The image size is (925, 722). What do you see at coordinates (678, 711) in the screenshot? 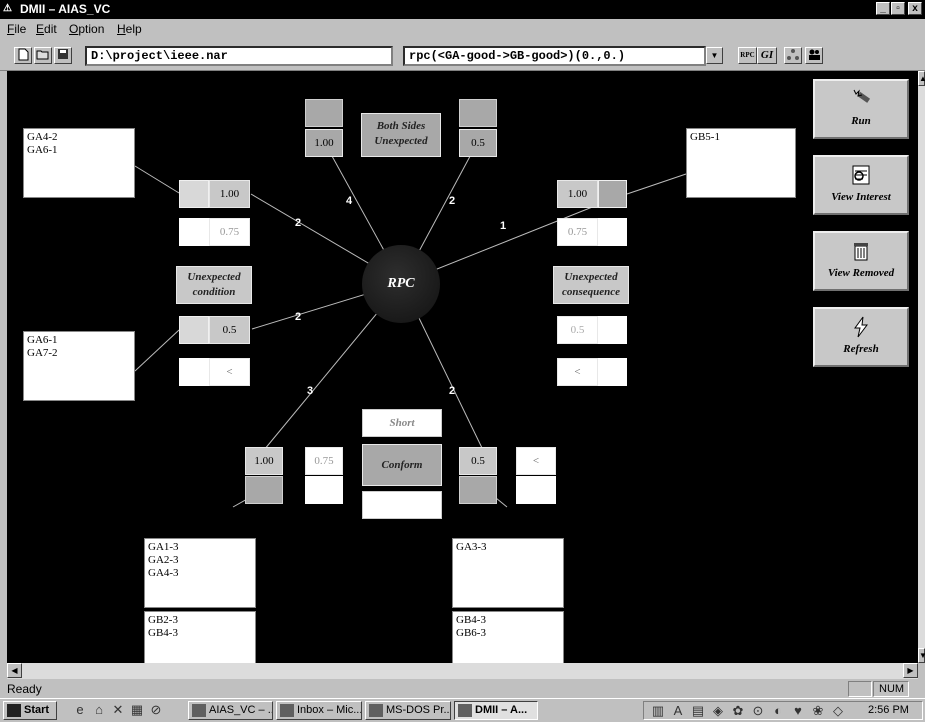
I see `tray-icon: A` at bounding box center [678, 711].